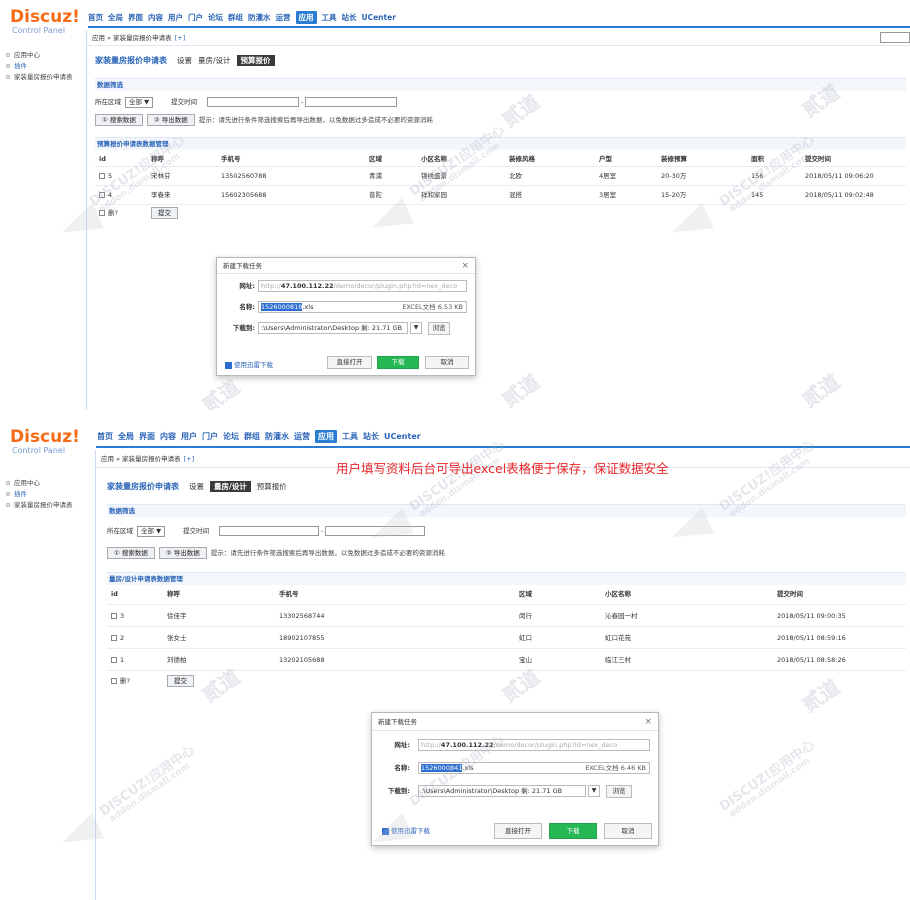  What do you see at coordinates (506, 595) in the screenshot?
I see `table-header: id 称呼 手机号 区域 小区名称 提交时间` at bounding box center [506, 595].